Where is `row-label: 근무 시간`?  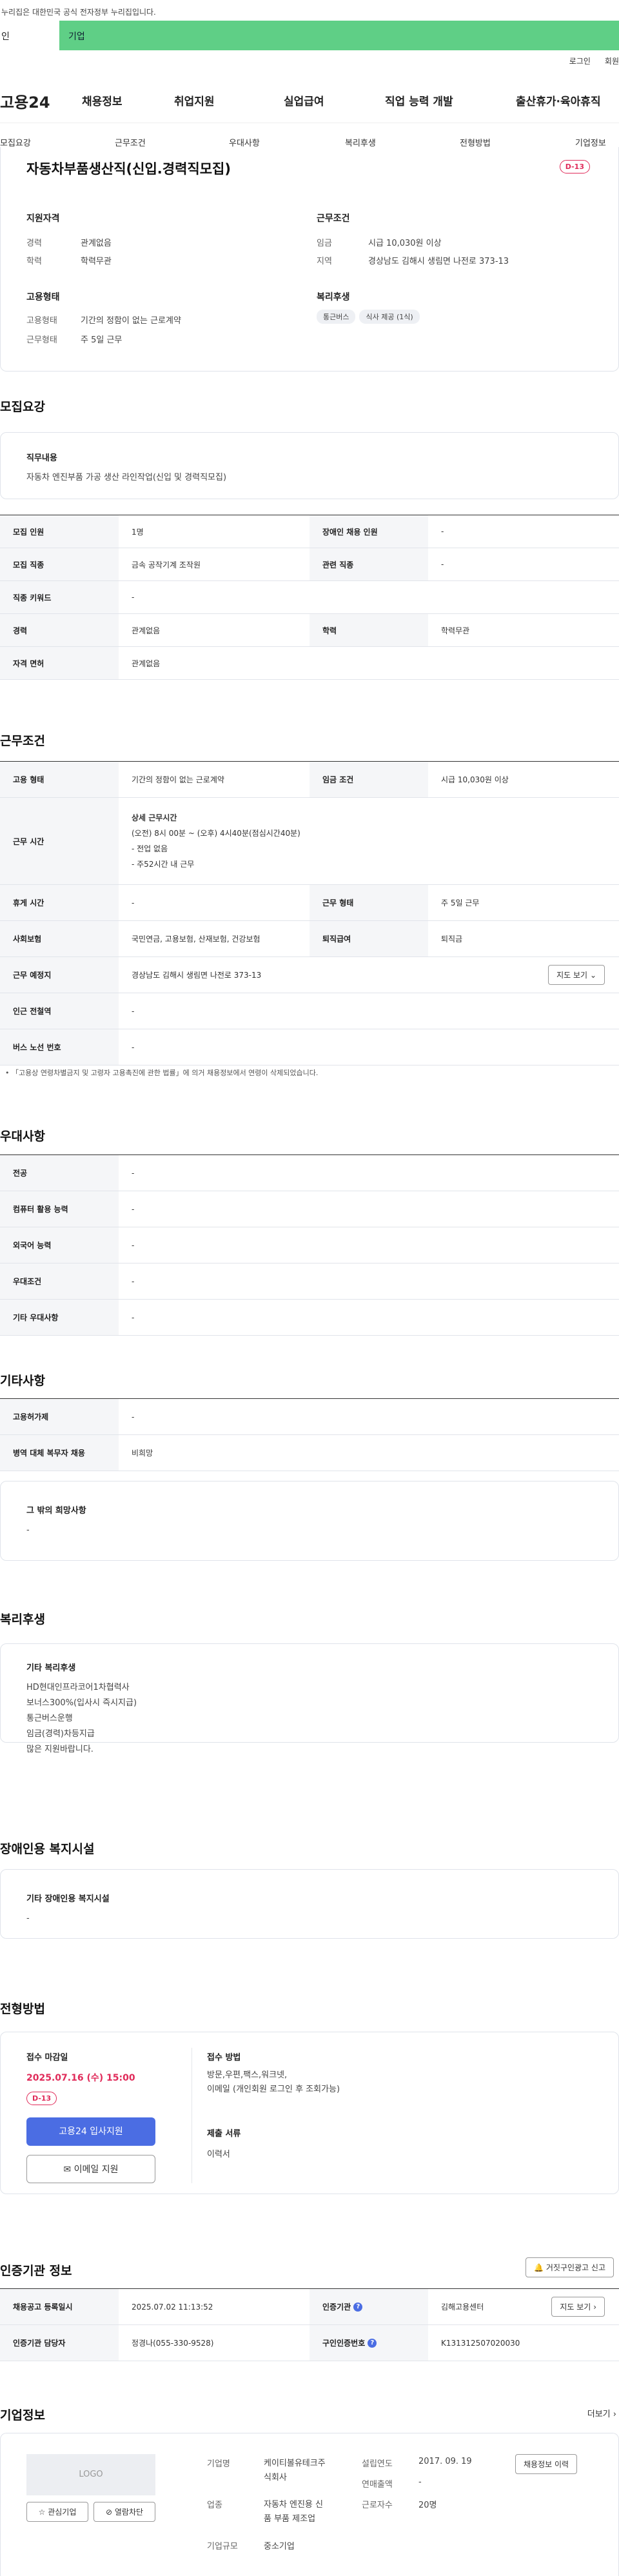
row-label: 근무 시간 is located at coordinates (59, 841).